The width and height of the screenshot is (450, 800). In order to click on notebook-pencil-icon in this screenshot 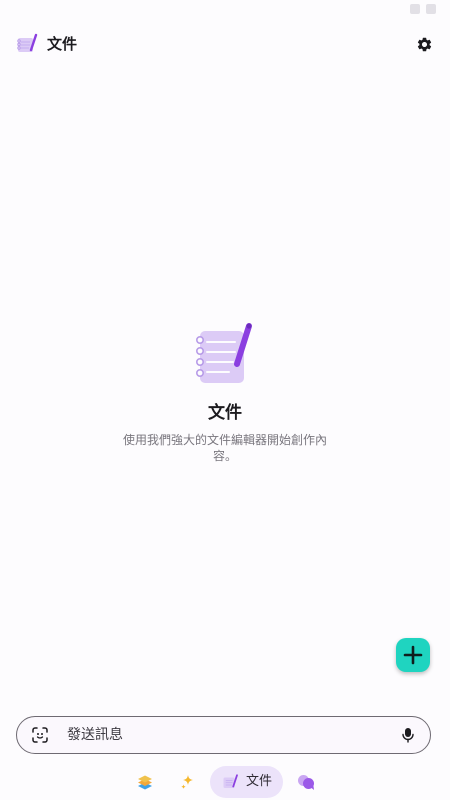, I will do `click(223, 353)`.